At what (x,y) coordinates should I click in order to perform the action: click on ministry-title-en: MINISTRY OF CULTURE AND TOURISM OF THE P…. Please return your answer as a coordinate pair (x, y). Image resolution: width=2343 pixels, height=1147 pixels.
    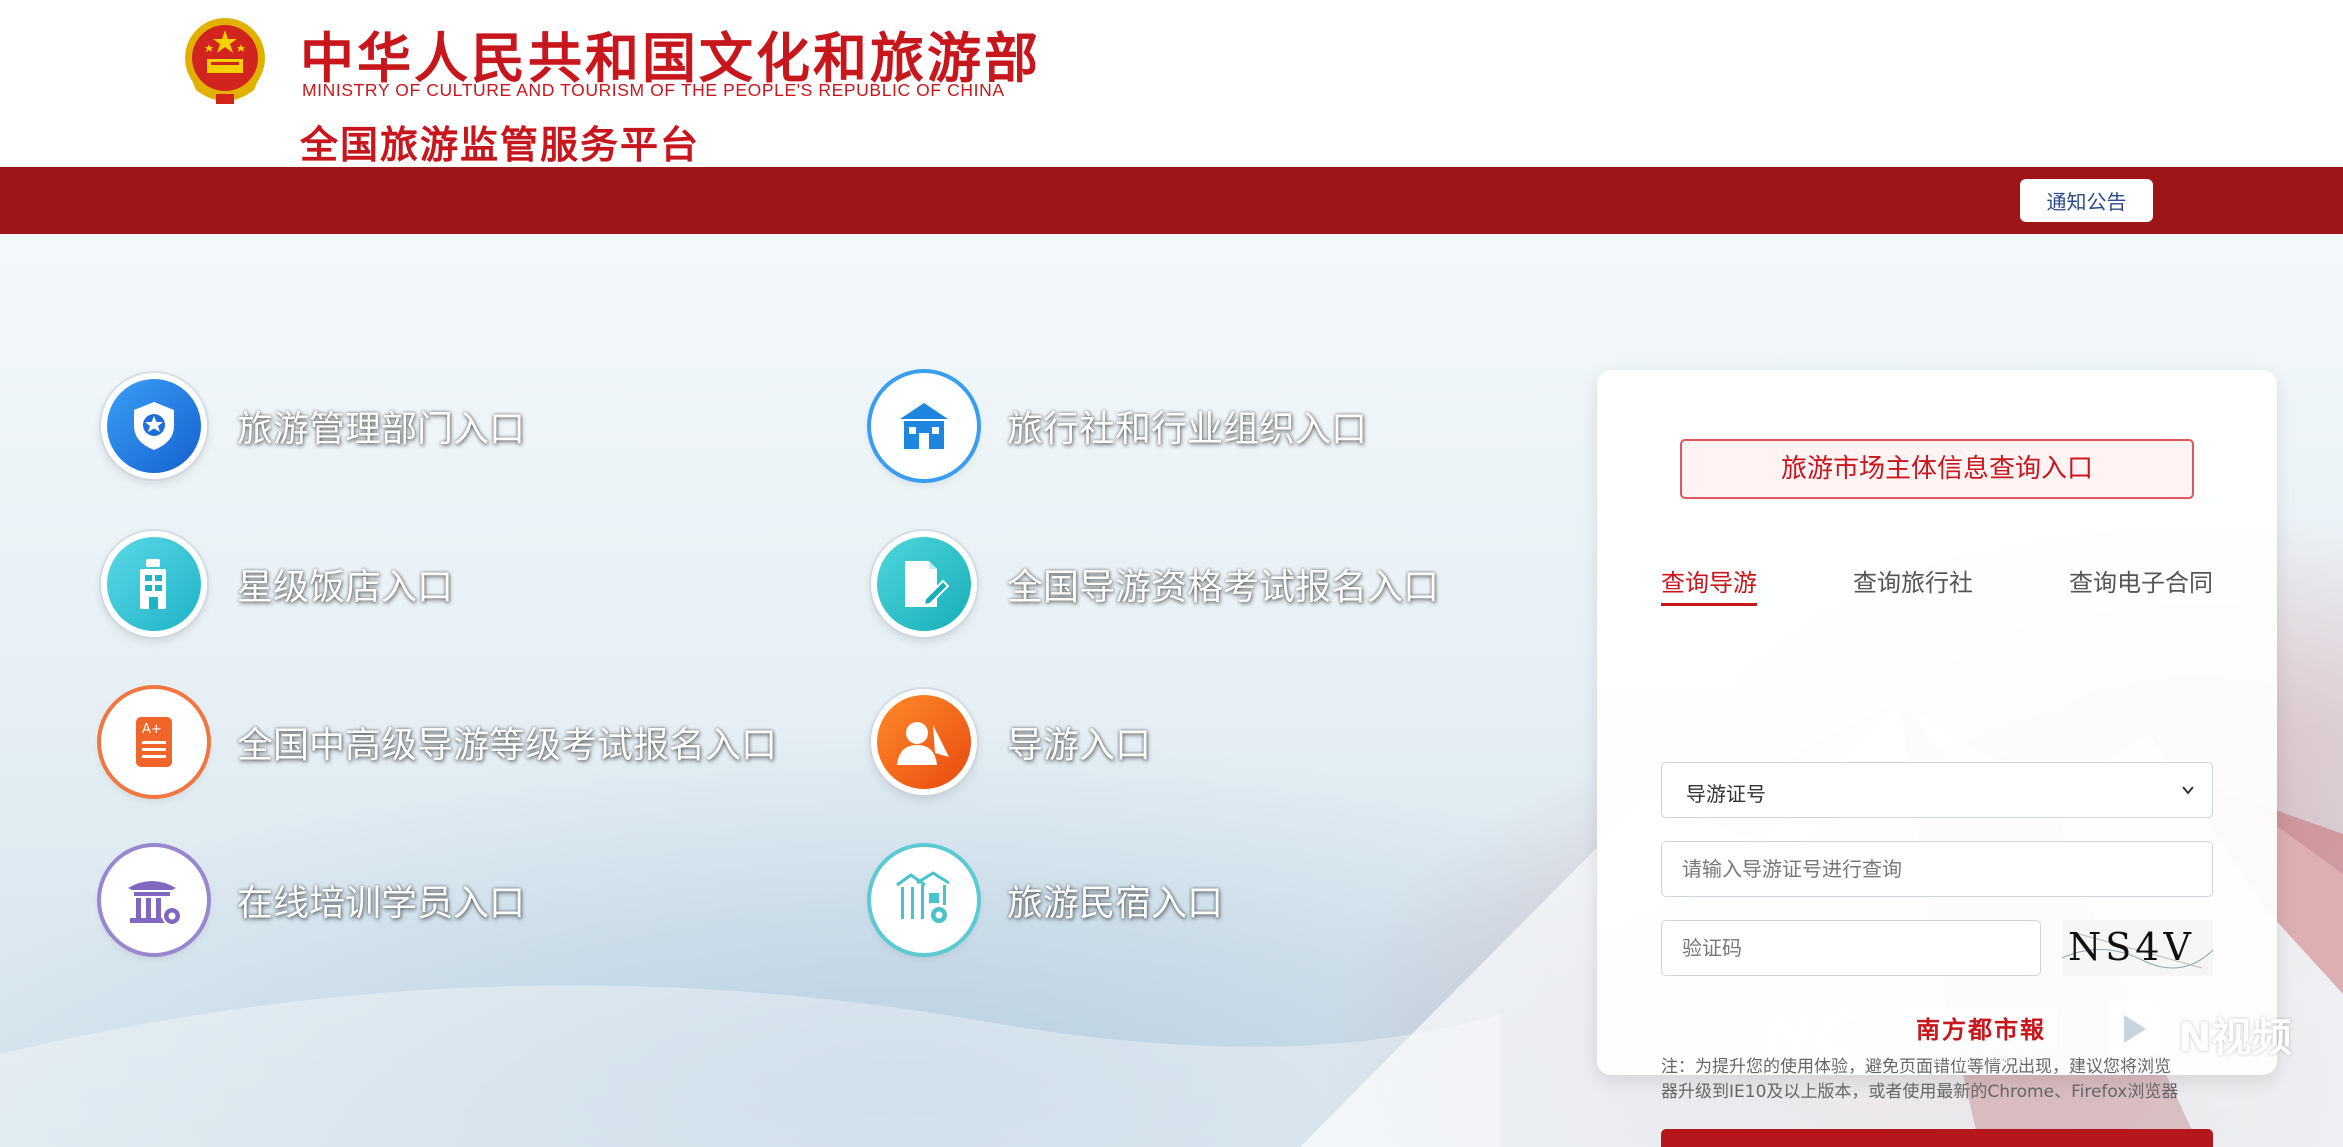
    Looking at the image, I should click on (653, 90).